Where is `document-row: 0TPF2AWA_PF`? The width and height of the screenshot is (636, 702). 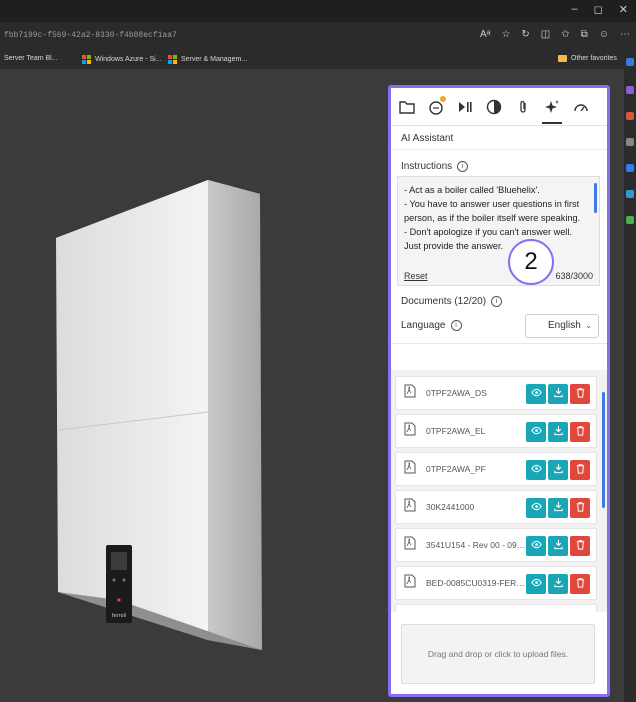 document-row: 0TPF2AWA_PF is located at coordinates (496, 469).